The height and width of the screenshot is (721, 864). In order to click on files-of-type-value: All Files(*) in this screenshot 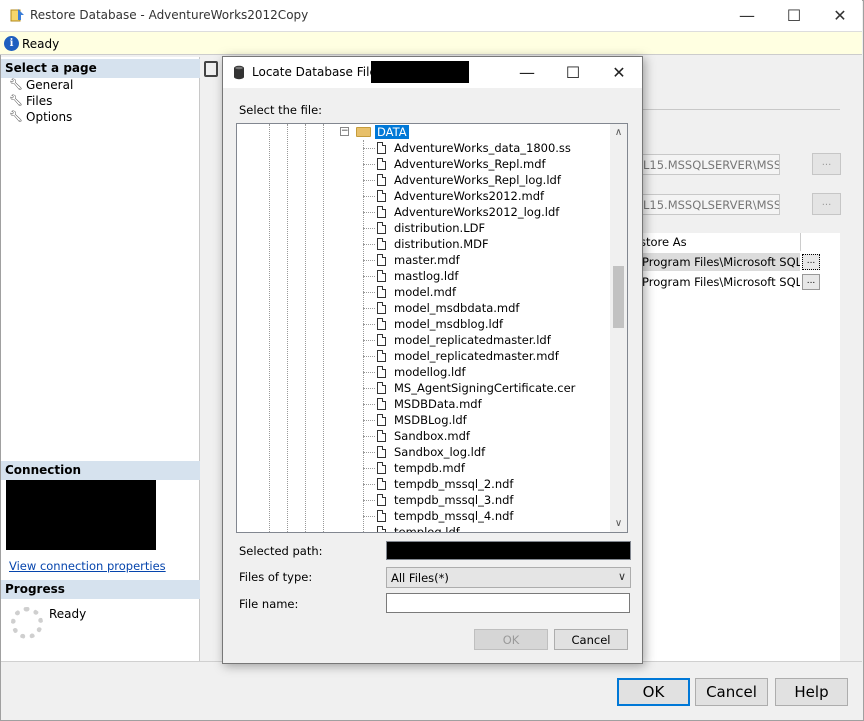, I will do `click(420, 578)`.